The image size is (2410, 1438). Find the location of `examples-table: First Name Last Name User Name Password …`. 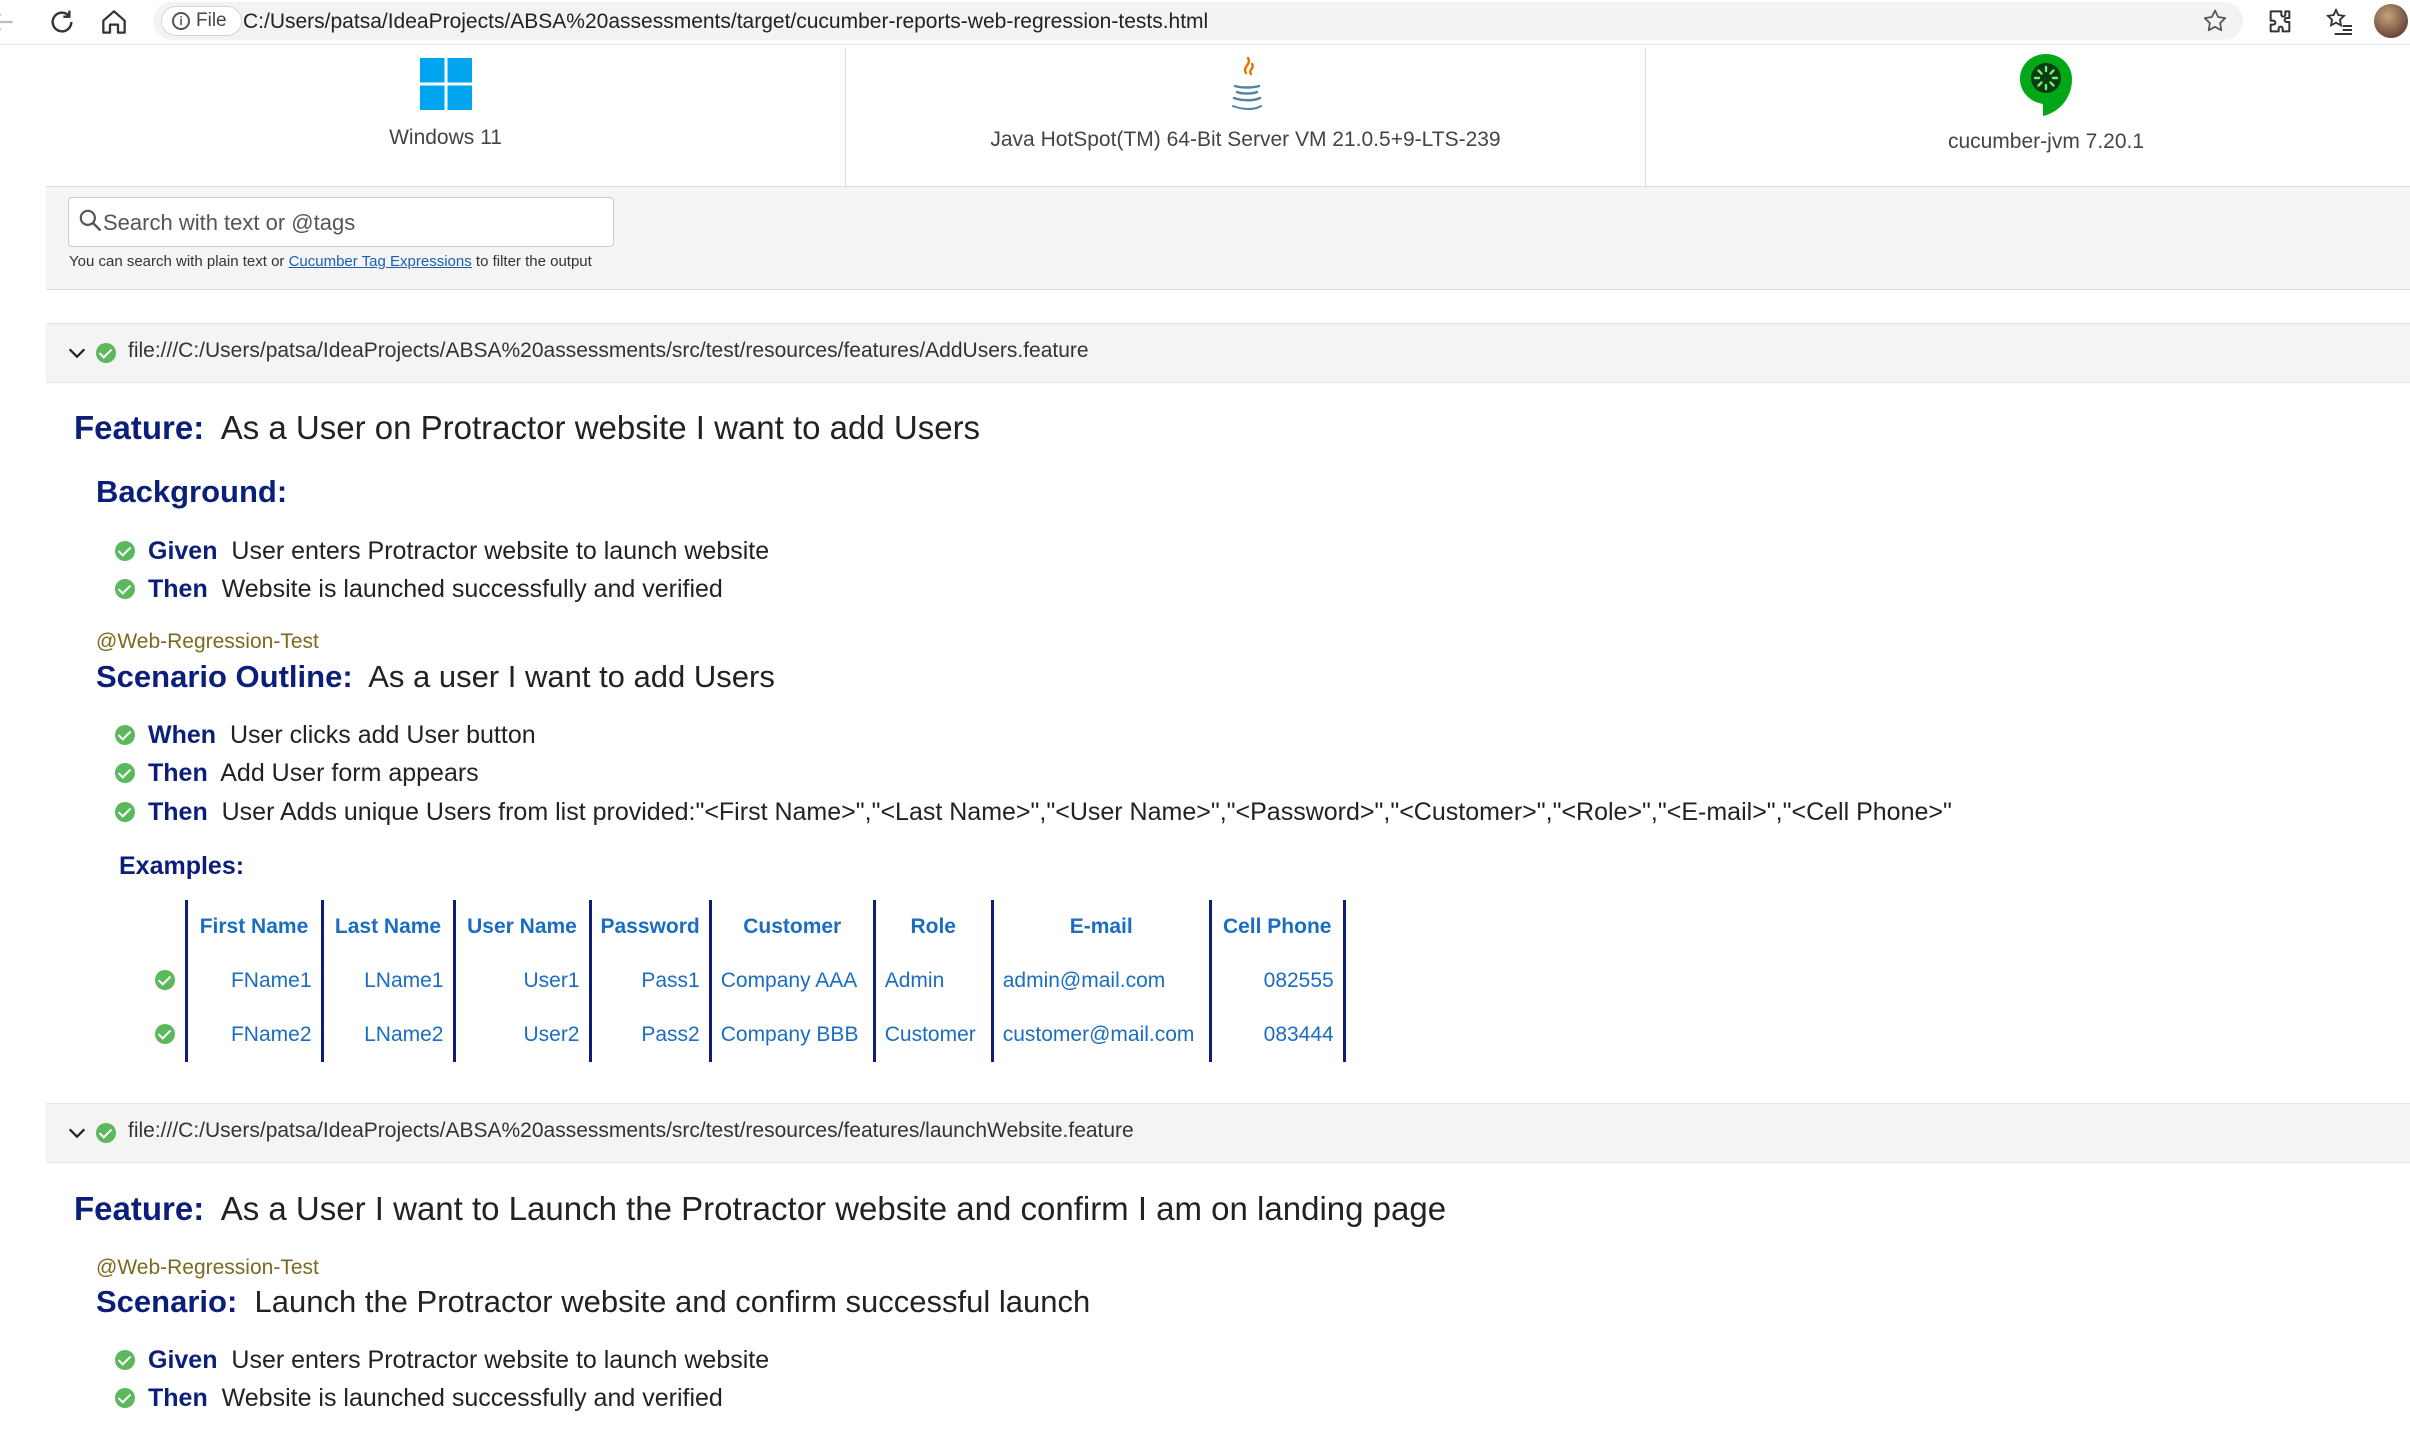

examples-table: First Name Last Name User Name Password … is located at coordinates (748, 981).